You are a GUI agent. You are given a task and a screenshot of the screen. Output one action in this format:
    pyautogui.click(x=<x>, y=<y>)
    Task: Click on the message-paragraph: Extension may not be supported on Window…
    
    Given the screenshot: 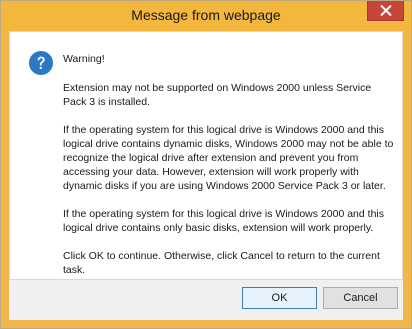 What is the action you would take?
    pyautogui.click(x=217, y=95)
    